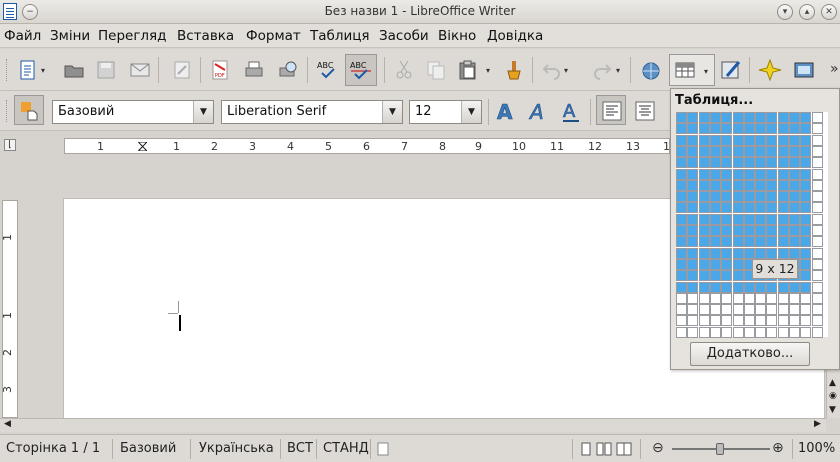 The height and width of the screenshot is (462, 840). What do you see at coordinates (45, 71) in the screenshot?
I see `new-dropdown-icon: ▾` at bounding box center [45, 71].